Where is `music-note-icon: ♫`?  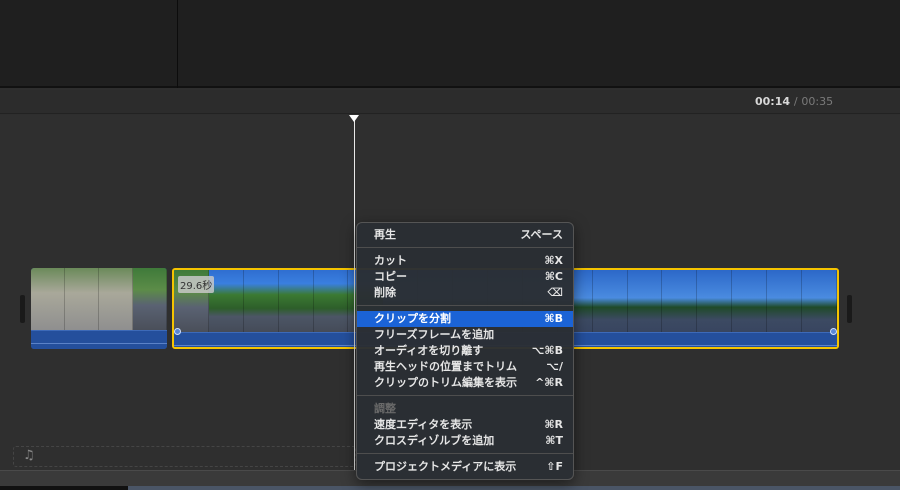
music-note-icon: ♫ is located at coordinates (29, 455).